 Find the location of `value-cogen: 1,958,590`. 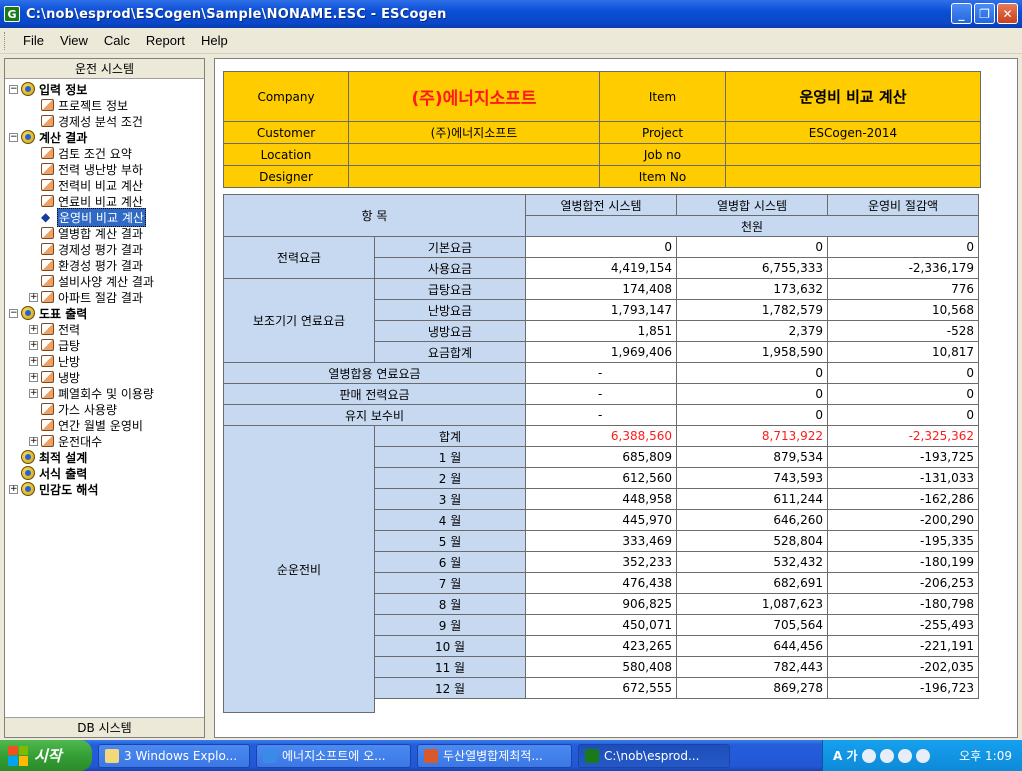

value-cogen: 1,958,590 is located at coordinates (752, 352).